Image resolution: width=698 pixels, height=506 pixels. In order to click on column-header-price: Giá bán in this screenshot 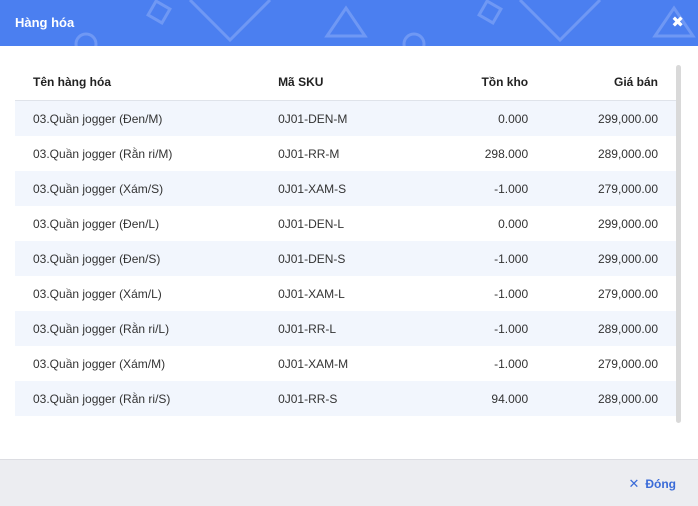, I will do `click(602, 82)`.